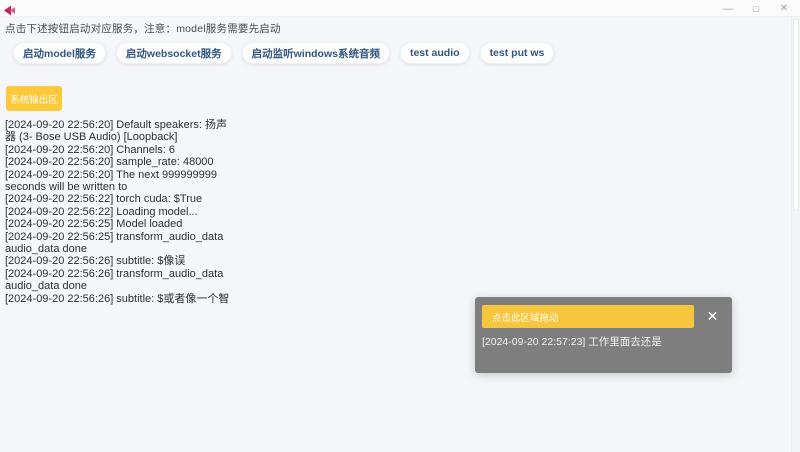 The image size is (800, 452). I want to click on service-button: 启动model服务, so click(59, 53).